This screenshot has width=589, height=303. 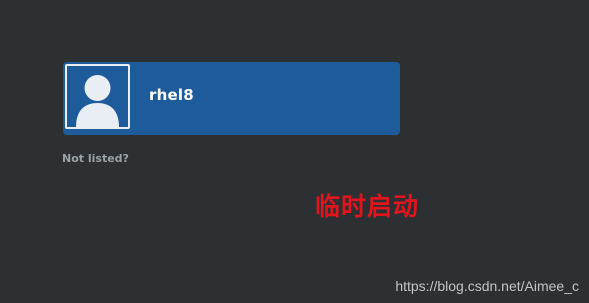 I want to click on annotation-text: 临时启动, so click(x=367, y=206).